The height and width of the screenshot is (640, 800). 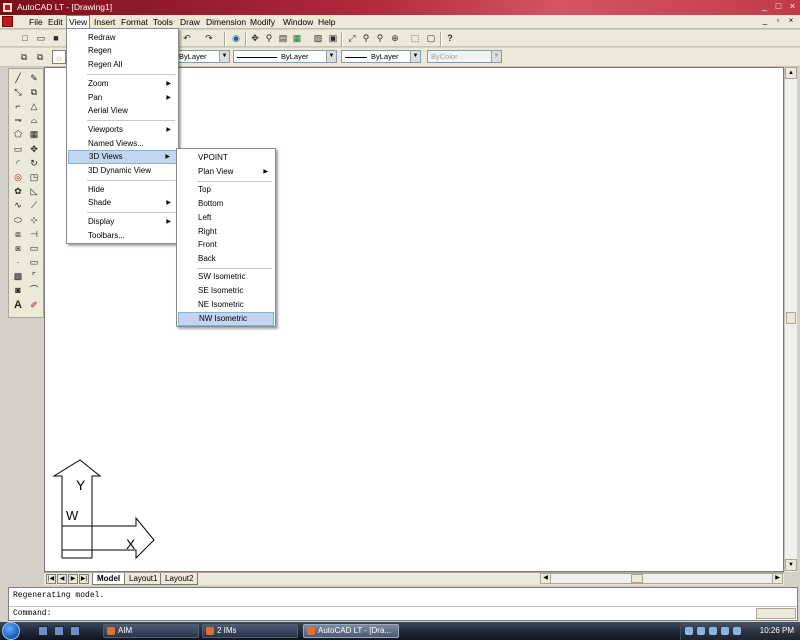 I want to click on minimize-button: _, so click(x=764, y=7).